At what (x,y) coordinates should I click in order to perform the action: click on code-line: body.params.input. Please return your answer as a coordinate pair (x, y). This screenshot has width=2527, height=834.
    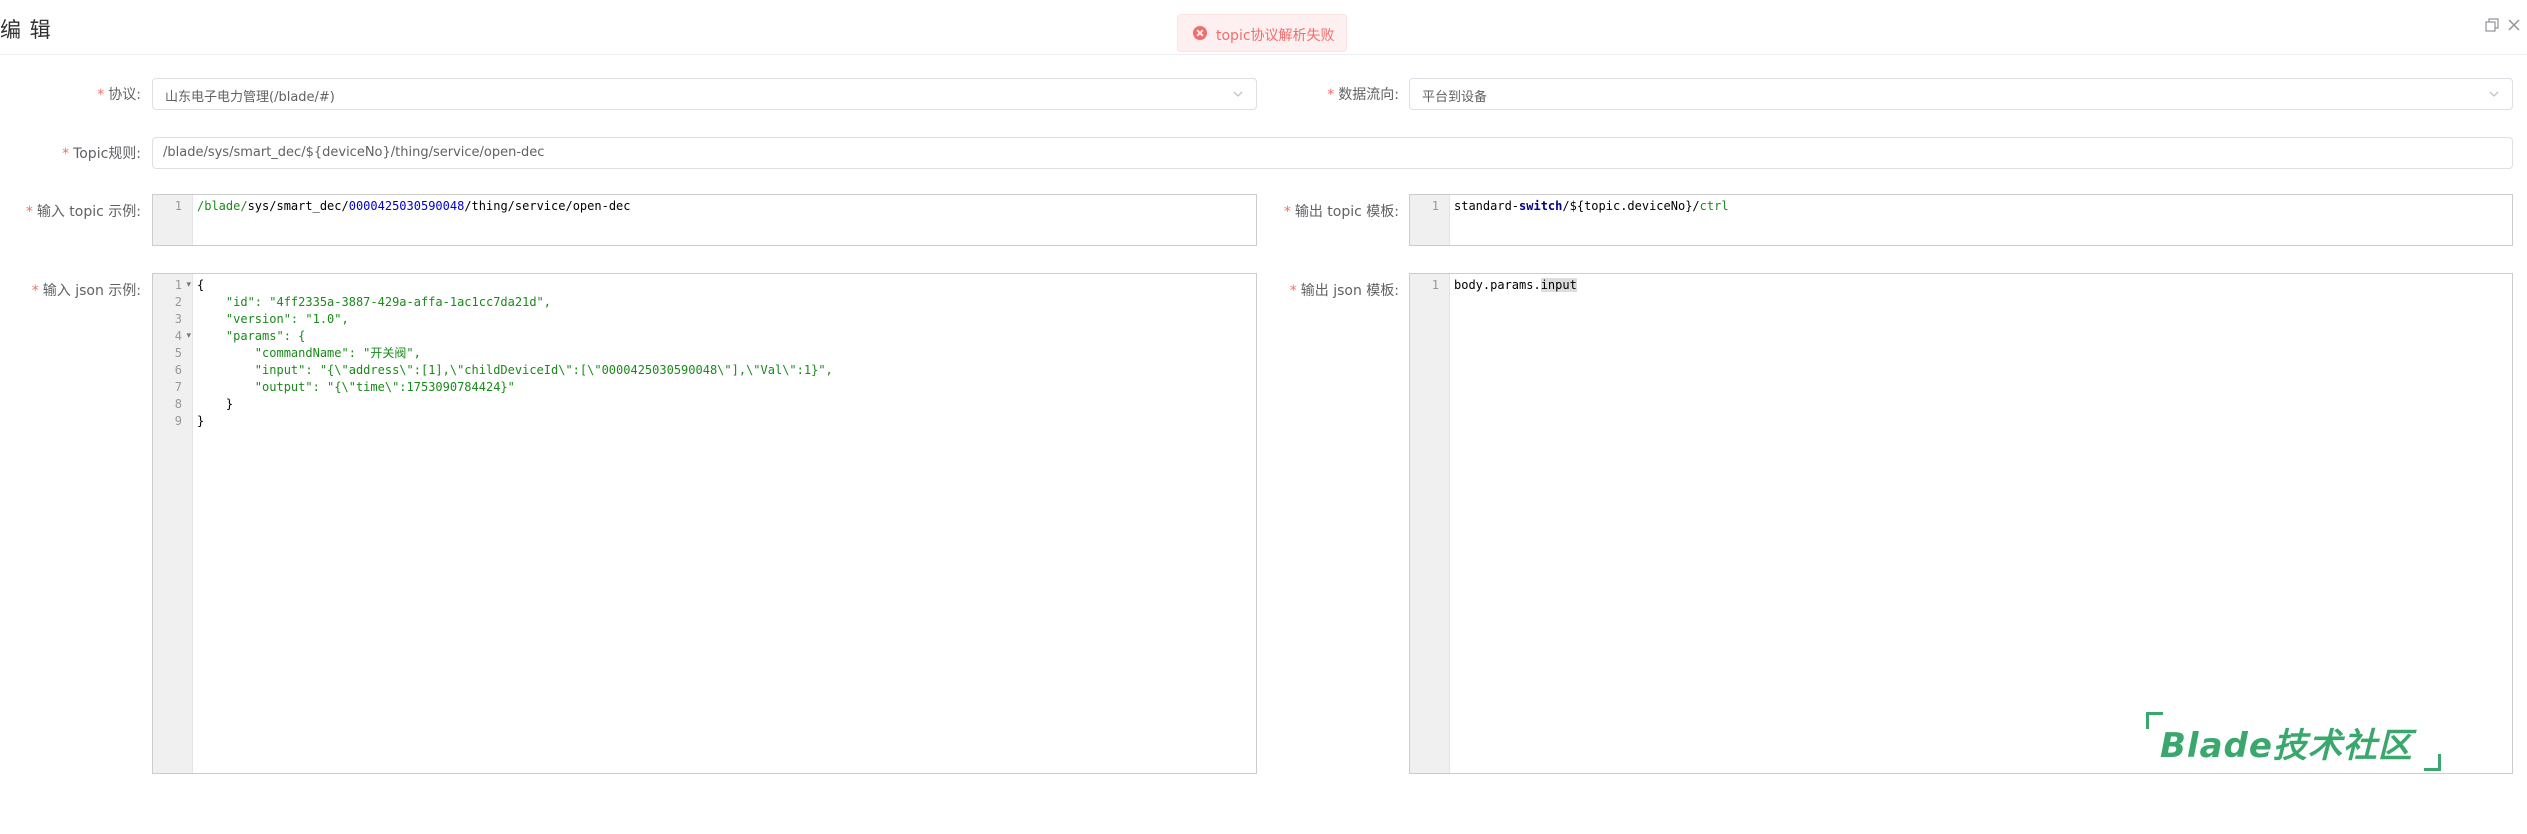
    Looking at the image, I should click on (1515, 285).